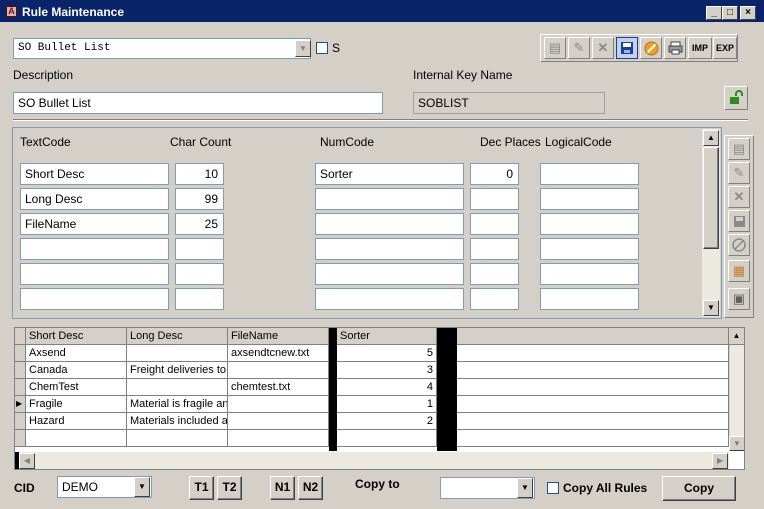 The height and width of the screenshot is (509, 764). Describe the element at coordinates (199, 224) in the screenshot. I see `charcount-input: 25` at that location.